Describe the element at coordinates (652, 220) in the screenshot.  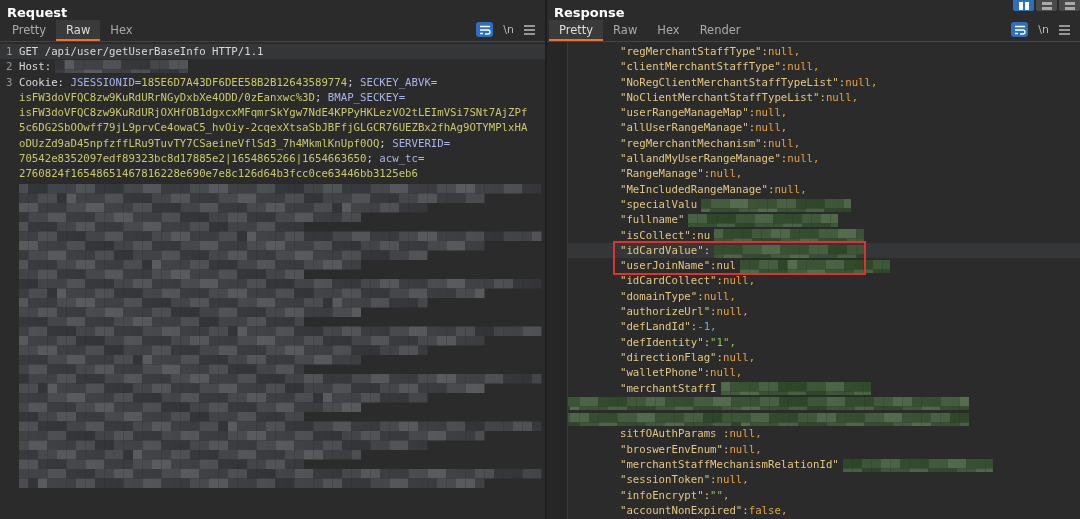
I see `json-line: "fullname"` at that location.